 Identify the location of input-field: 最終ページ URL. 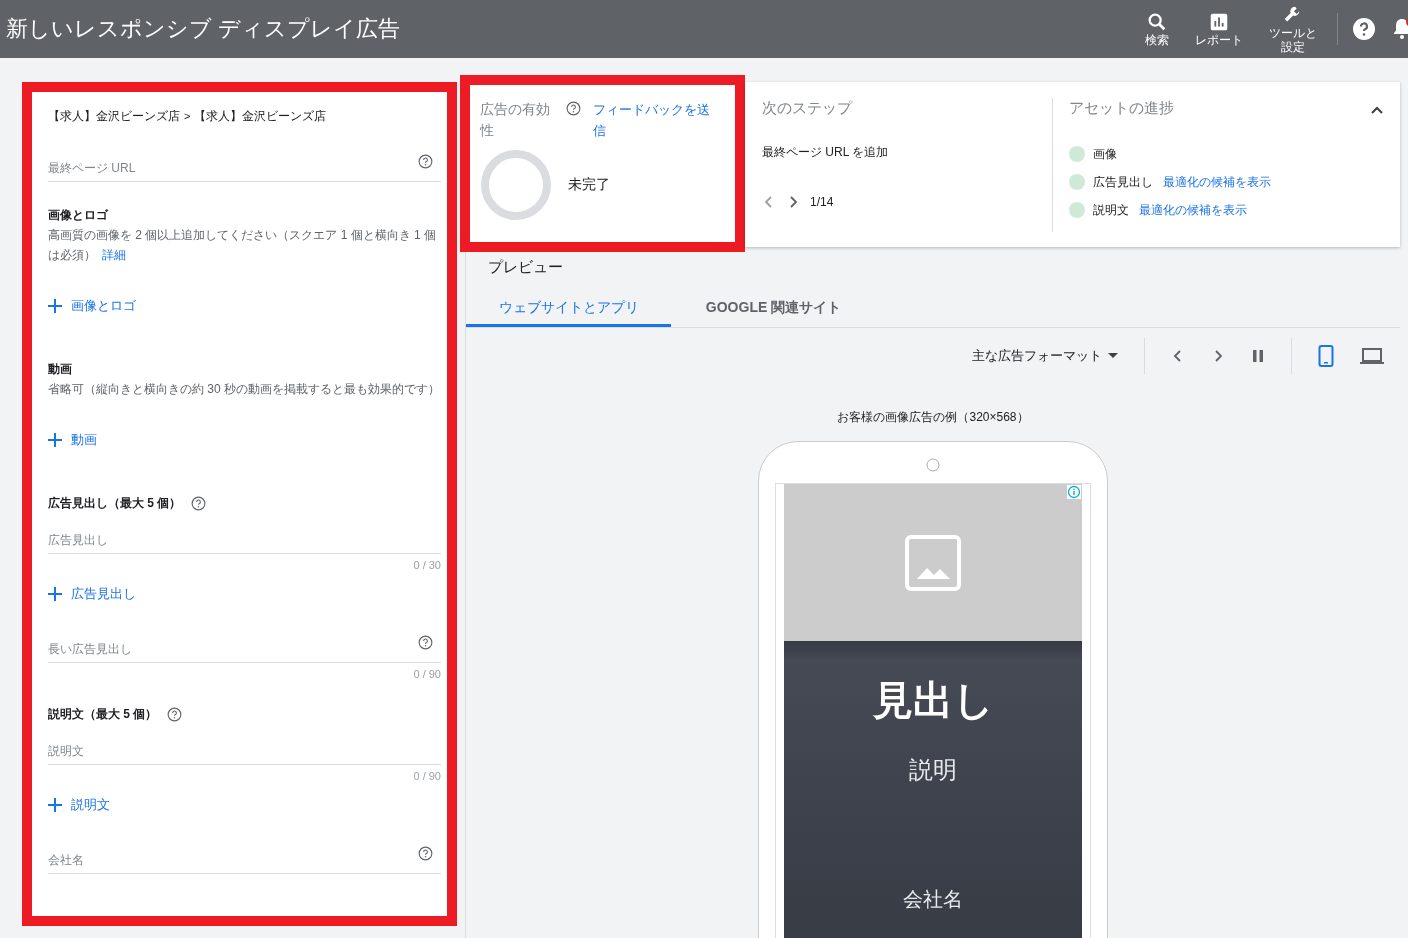
(244, 168).